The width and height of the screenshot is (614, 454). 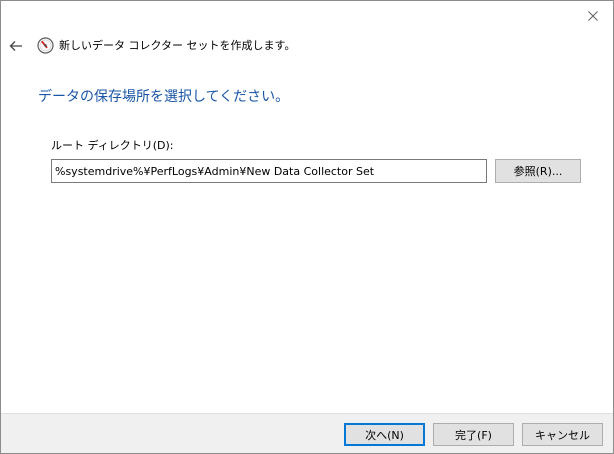 What do you see at coordinates (112, 145) in the screenshot?
I see `root-directory-label: ルート ディレクトリ(D):` at bounding box center [112, 145].